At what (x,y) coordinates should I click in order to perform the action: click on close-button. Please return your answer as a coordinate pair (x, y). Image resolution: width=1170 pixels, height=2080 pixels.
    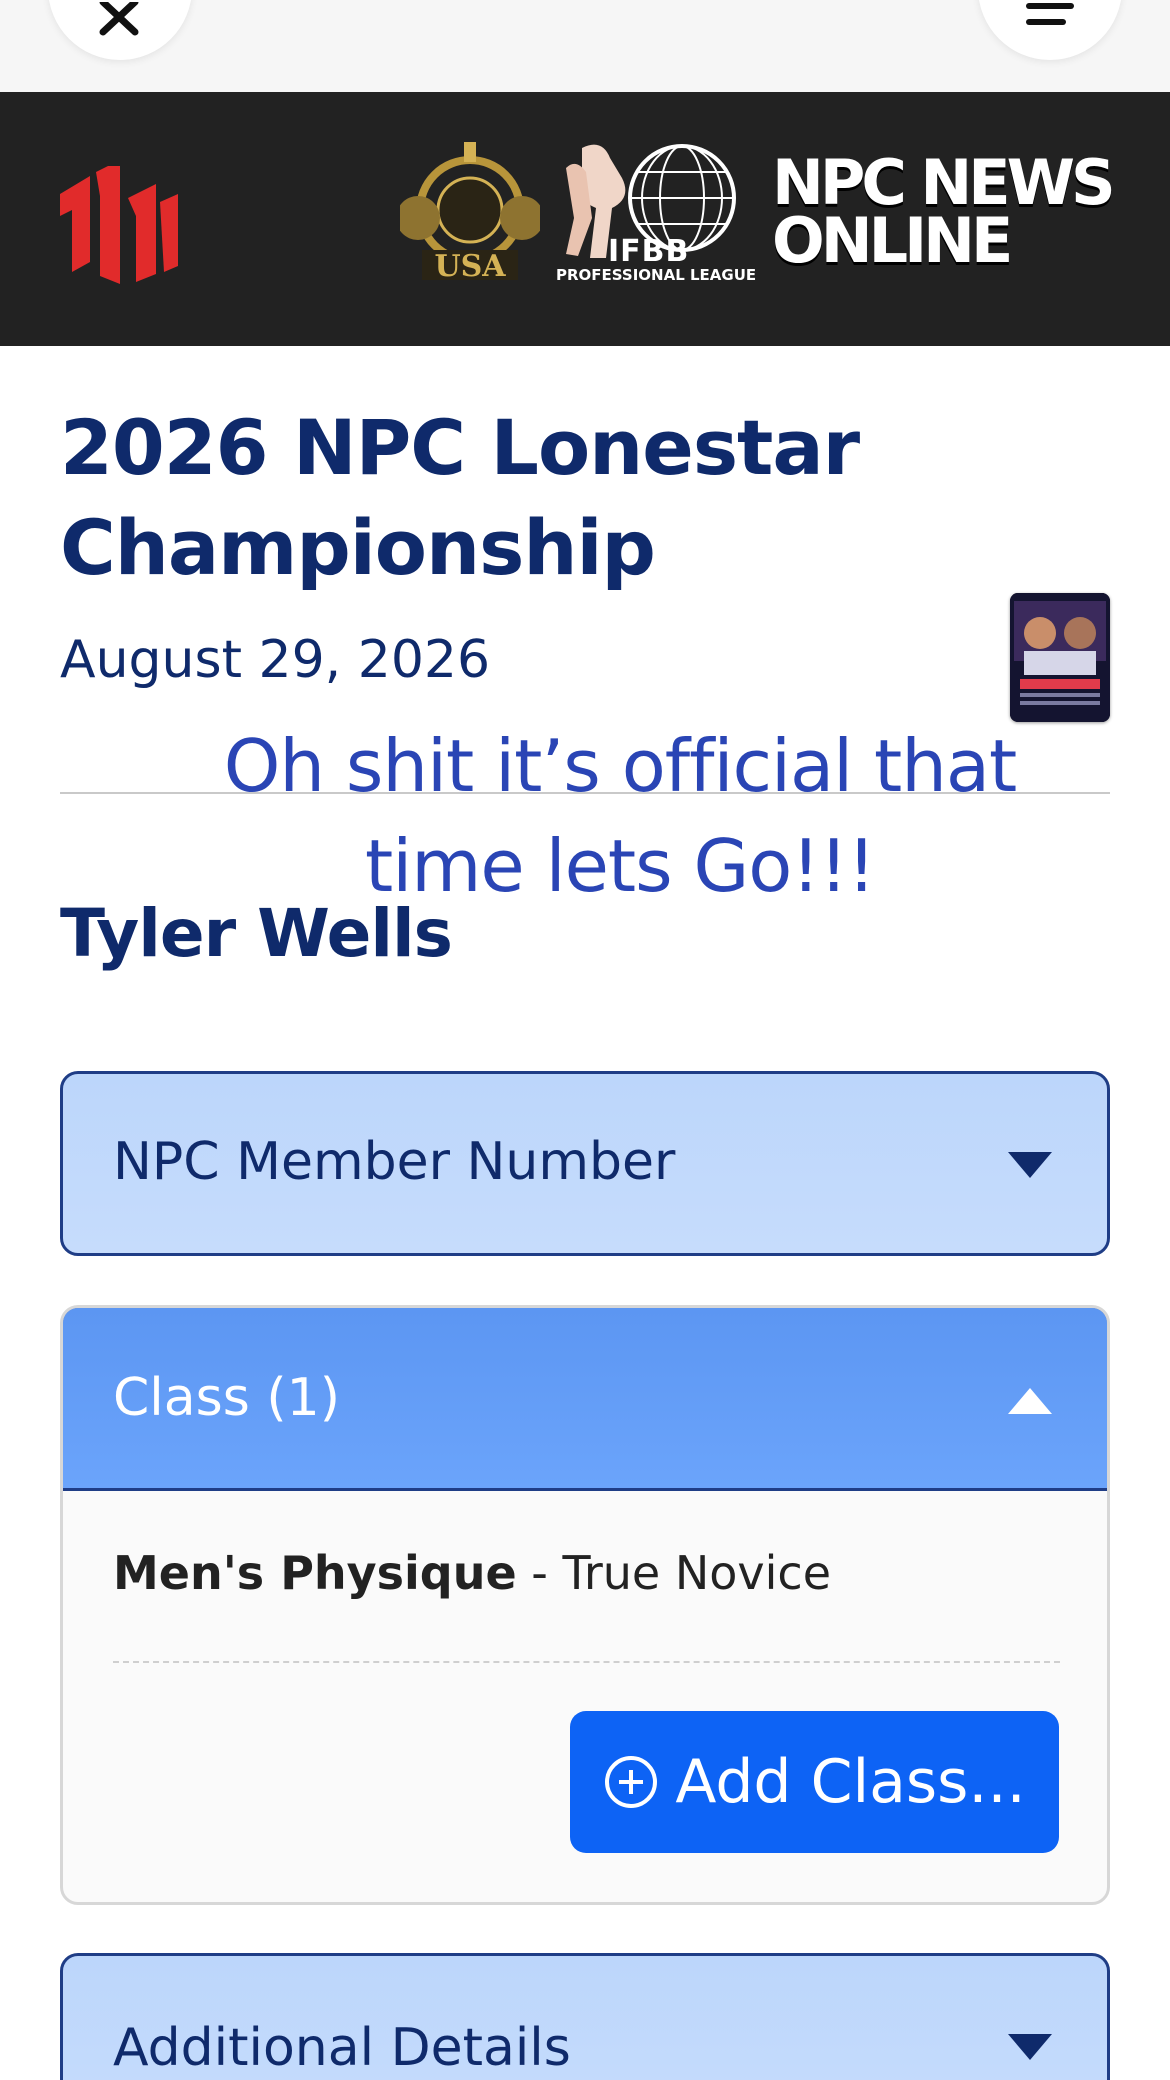
    Looking at the image, I should click on (120, 30).